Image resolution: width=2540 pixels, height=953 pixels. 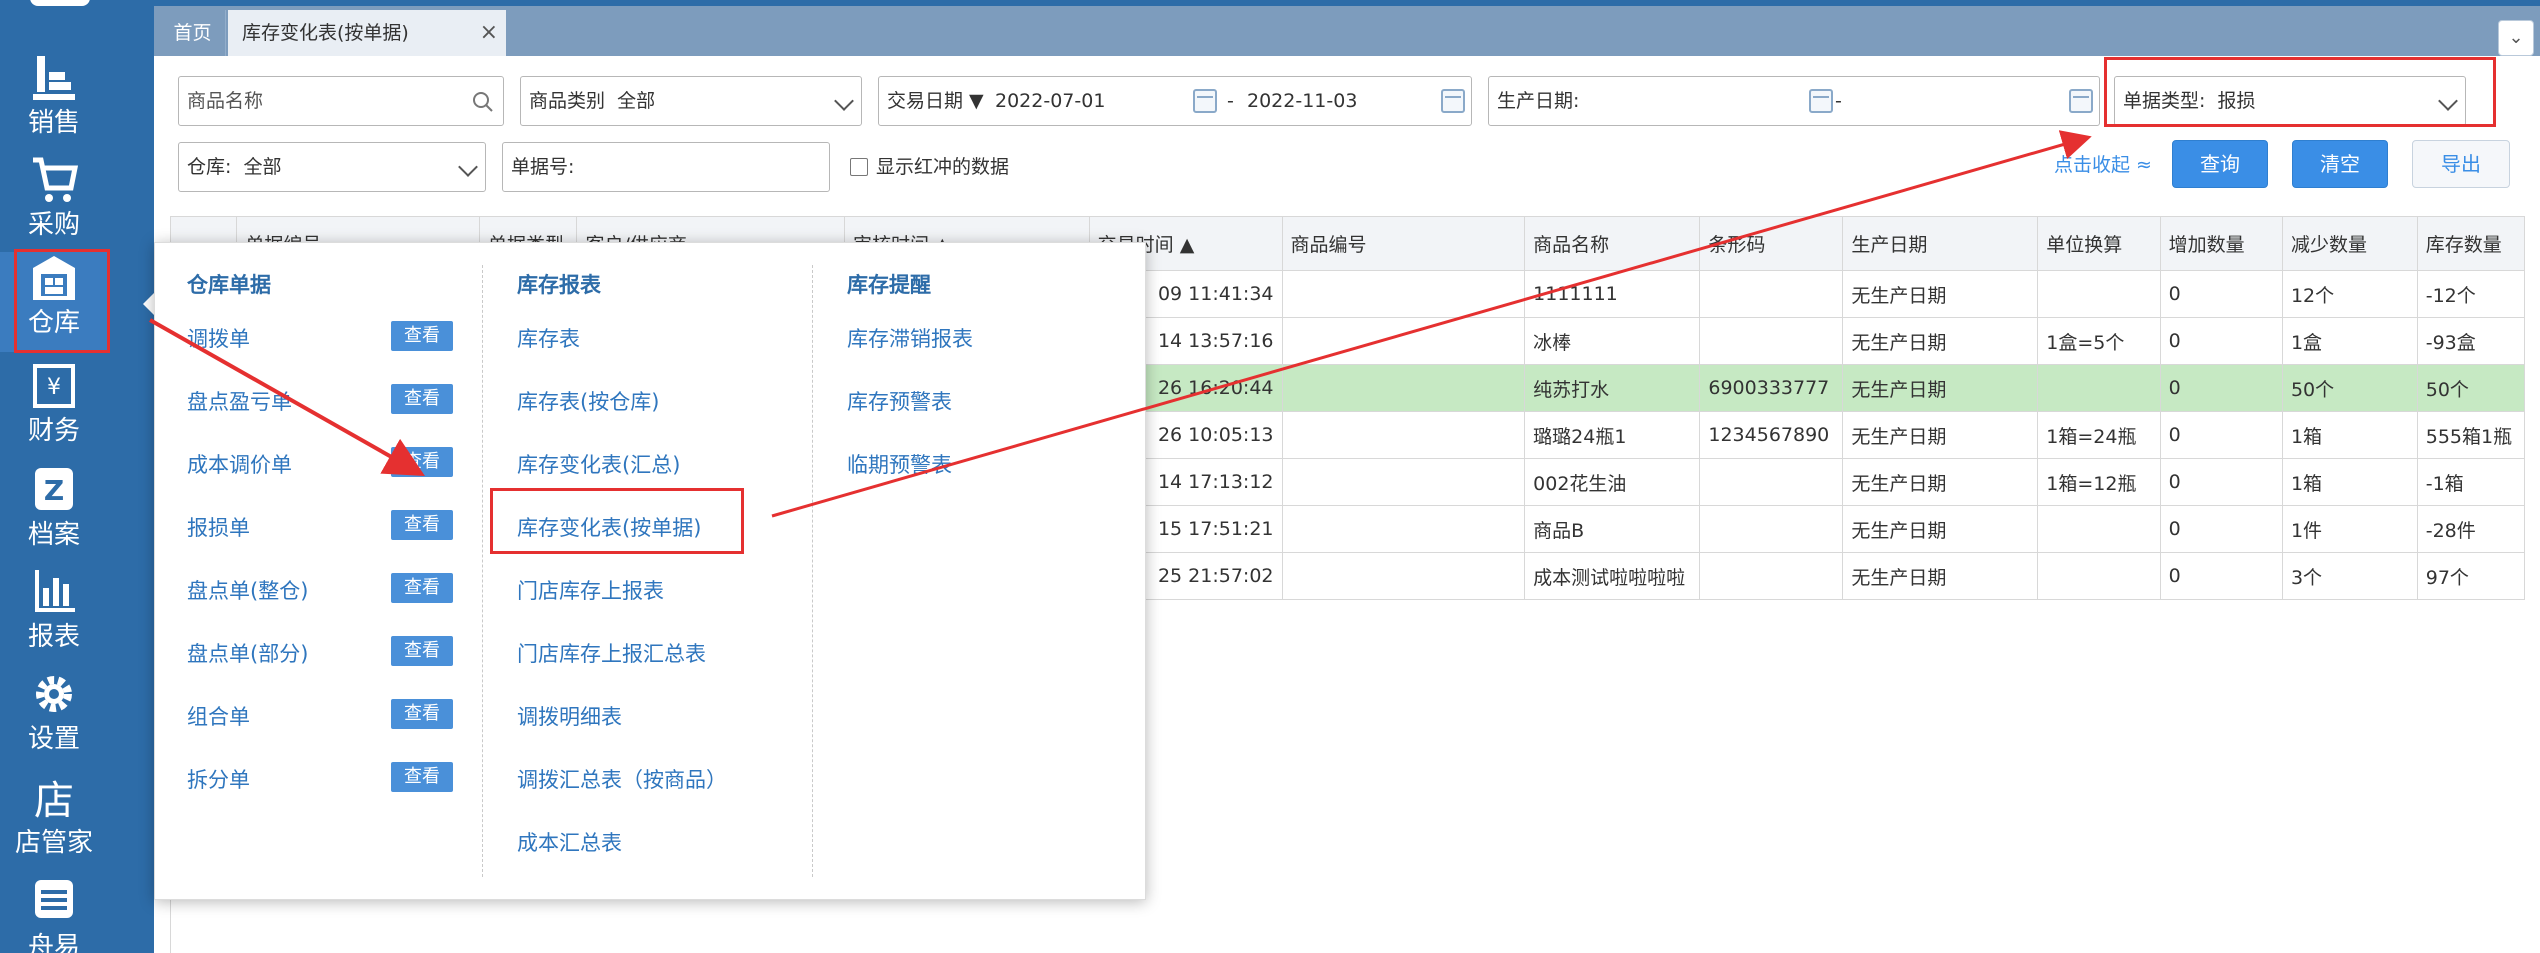 I want to click on trade-date-sep: -, so click(x=1230, y=101).